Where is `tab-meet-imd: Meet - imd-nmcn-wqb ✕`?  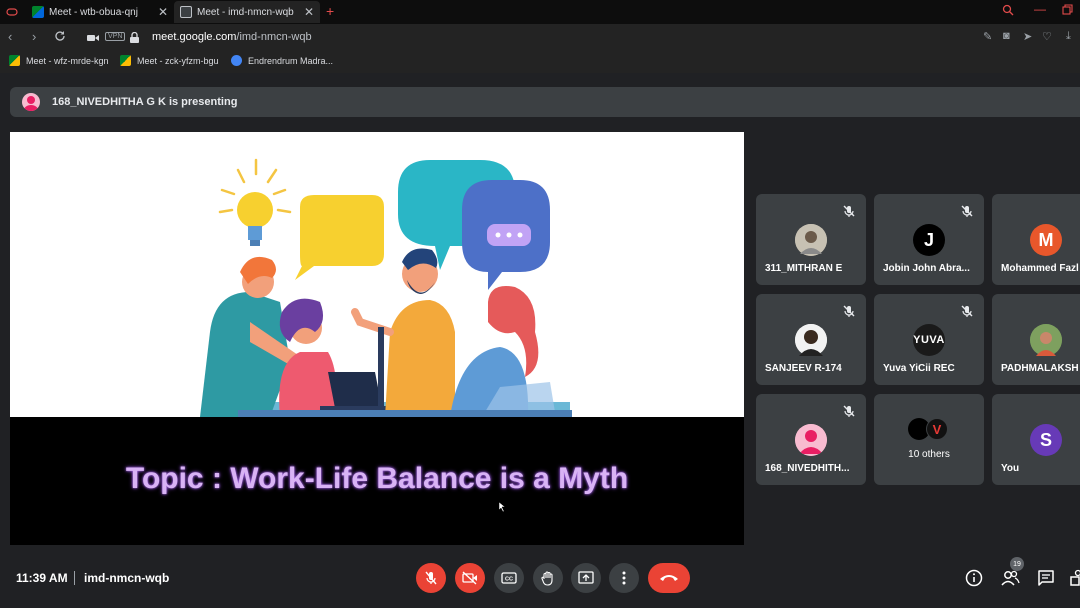 tab-meet-imd: Meet - imd-nmcn-wqb ✕ is located at coordinates (247, 12).